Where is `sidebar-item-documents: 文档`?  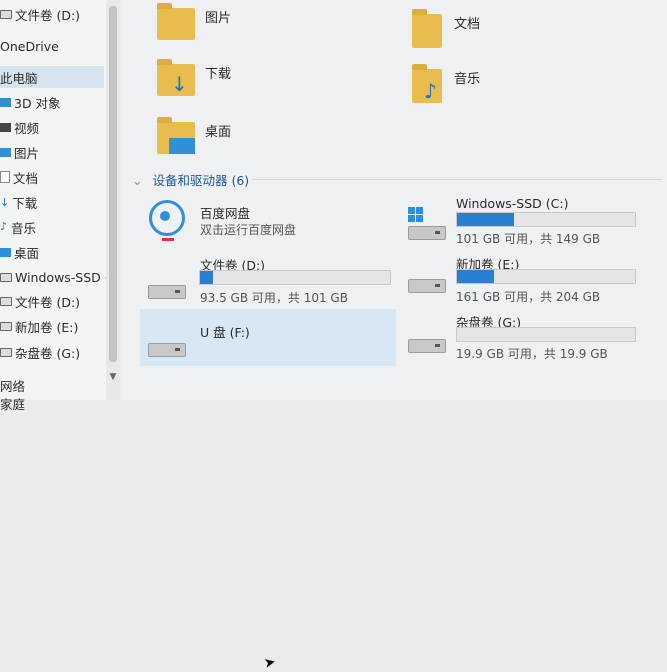
sidebar-item-documents: 文档 is located at coordinates (52, 177).